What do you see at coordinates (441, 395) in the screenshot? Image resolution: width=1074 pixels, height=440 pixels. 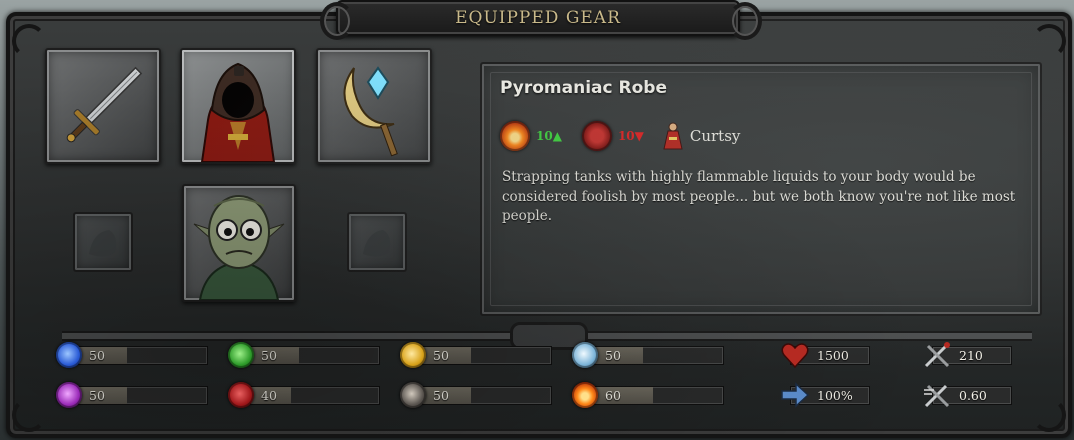 I see `armor-value: 50` at bounding box center [441, 395].